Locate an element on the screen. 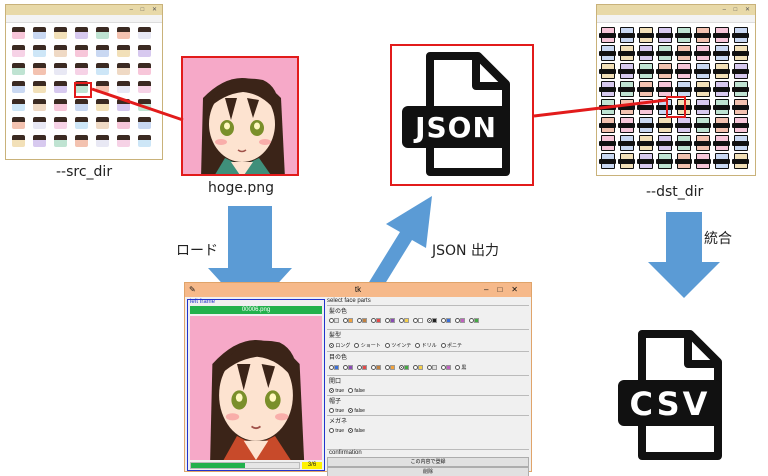 This screenshot has width=768, height=476. hoge-caption: hoge.png is located at coordinates (241, 188).